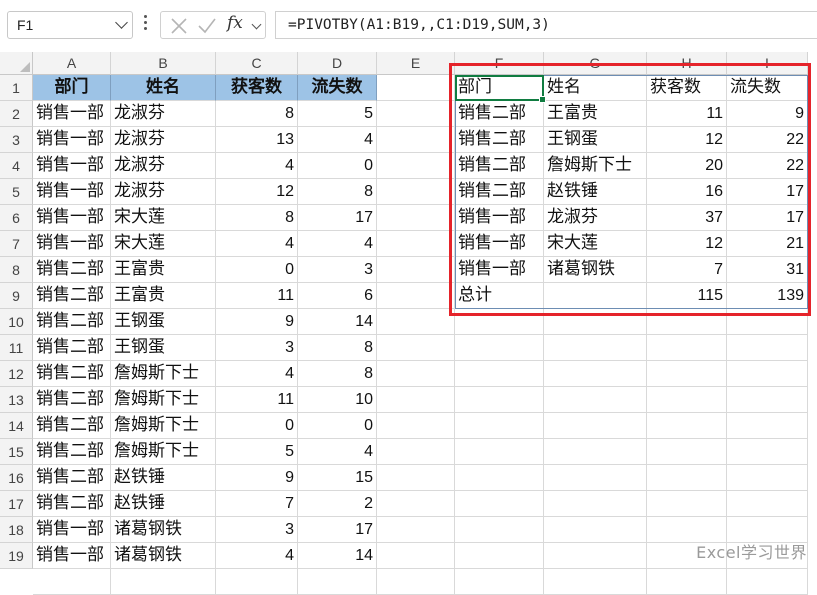  What do you see at coordinates (595, 114) in the screenshot?
I see `cell-g2: 王富贵` at bounding box center [595, 114].